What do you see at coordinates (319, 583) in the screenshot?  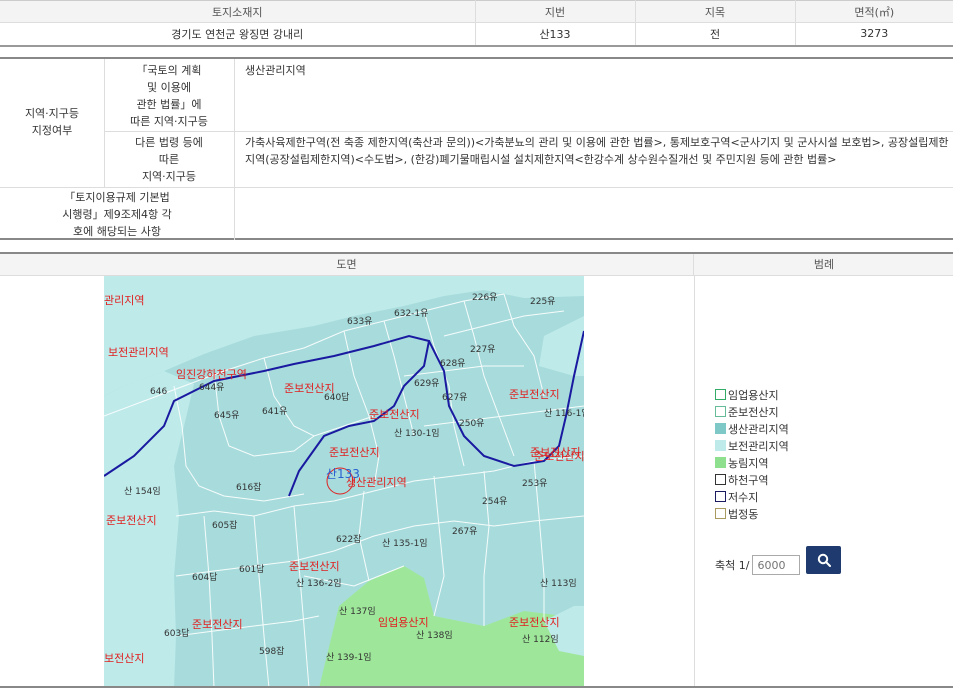 I see `svg-text: 산 136-2임` at bounding box center [319, 583].